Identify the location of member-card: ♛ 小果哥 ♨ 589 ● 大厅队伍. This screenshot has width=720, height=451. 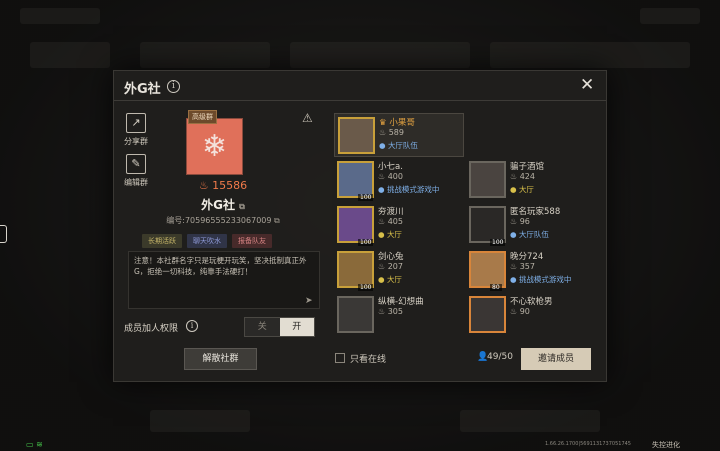
(399, 135).